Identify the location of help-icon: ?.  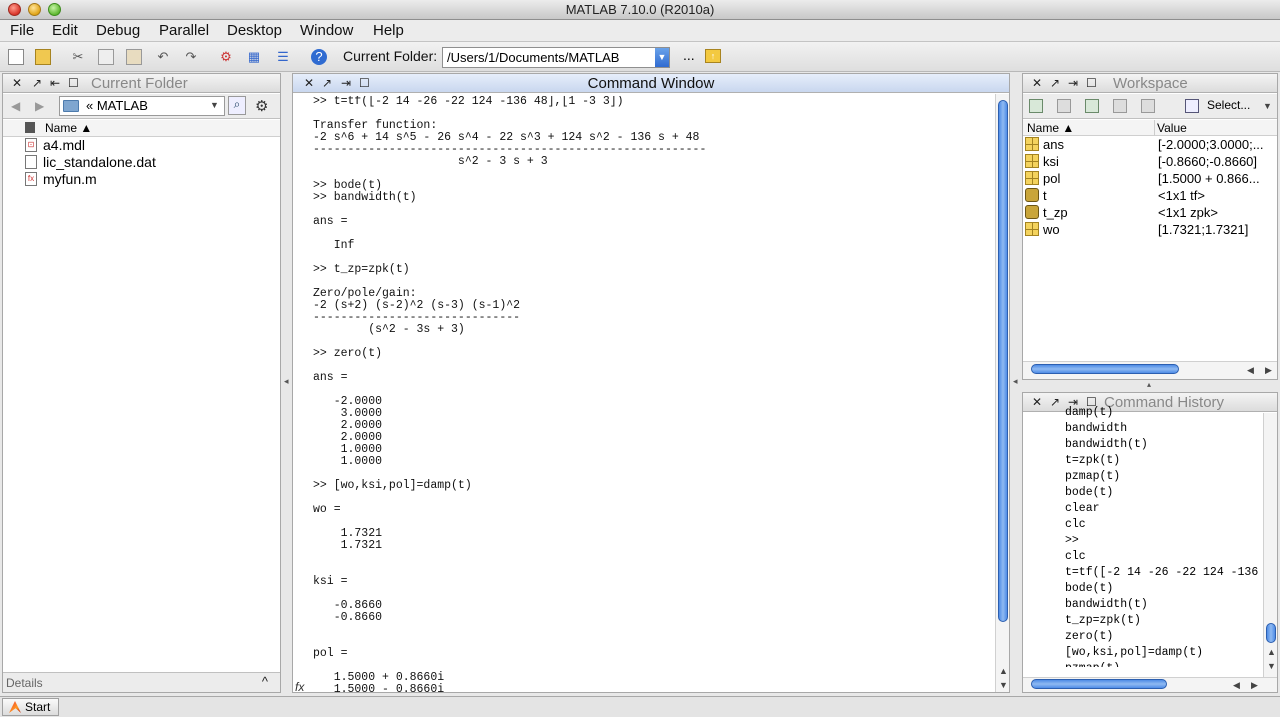
(319, 57).